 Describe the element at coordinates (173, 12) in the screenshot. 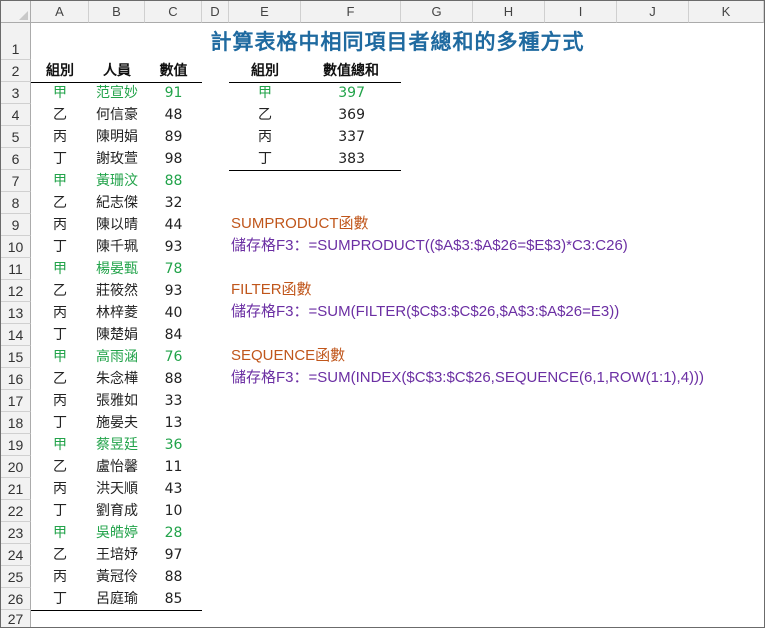

I see `column-header-c: C` at that location.